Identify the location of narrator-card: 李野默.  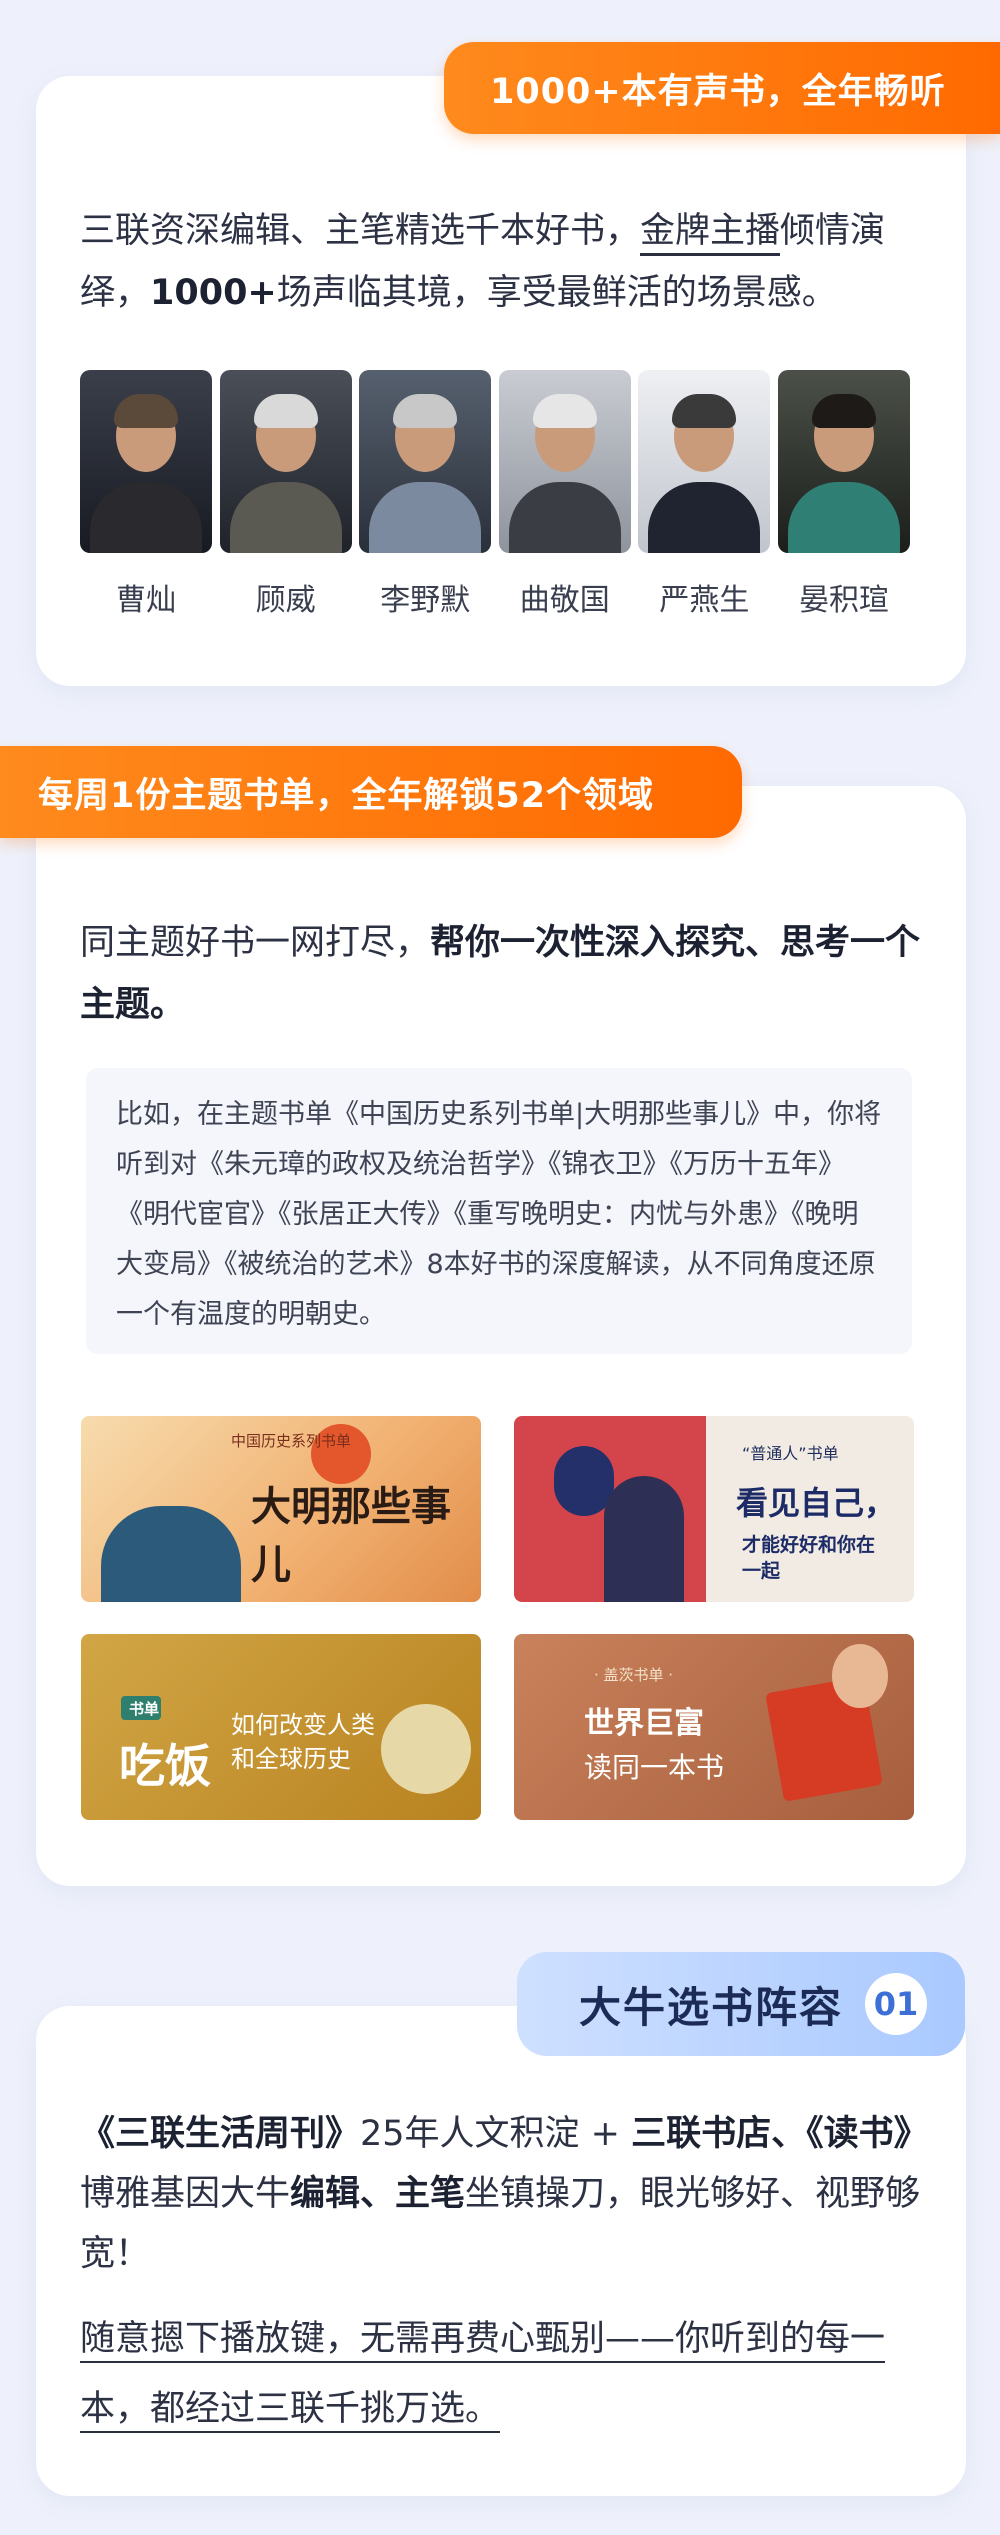
(425, 494).